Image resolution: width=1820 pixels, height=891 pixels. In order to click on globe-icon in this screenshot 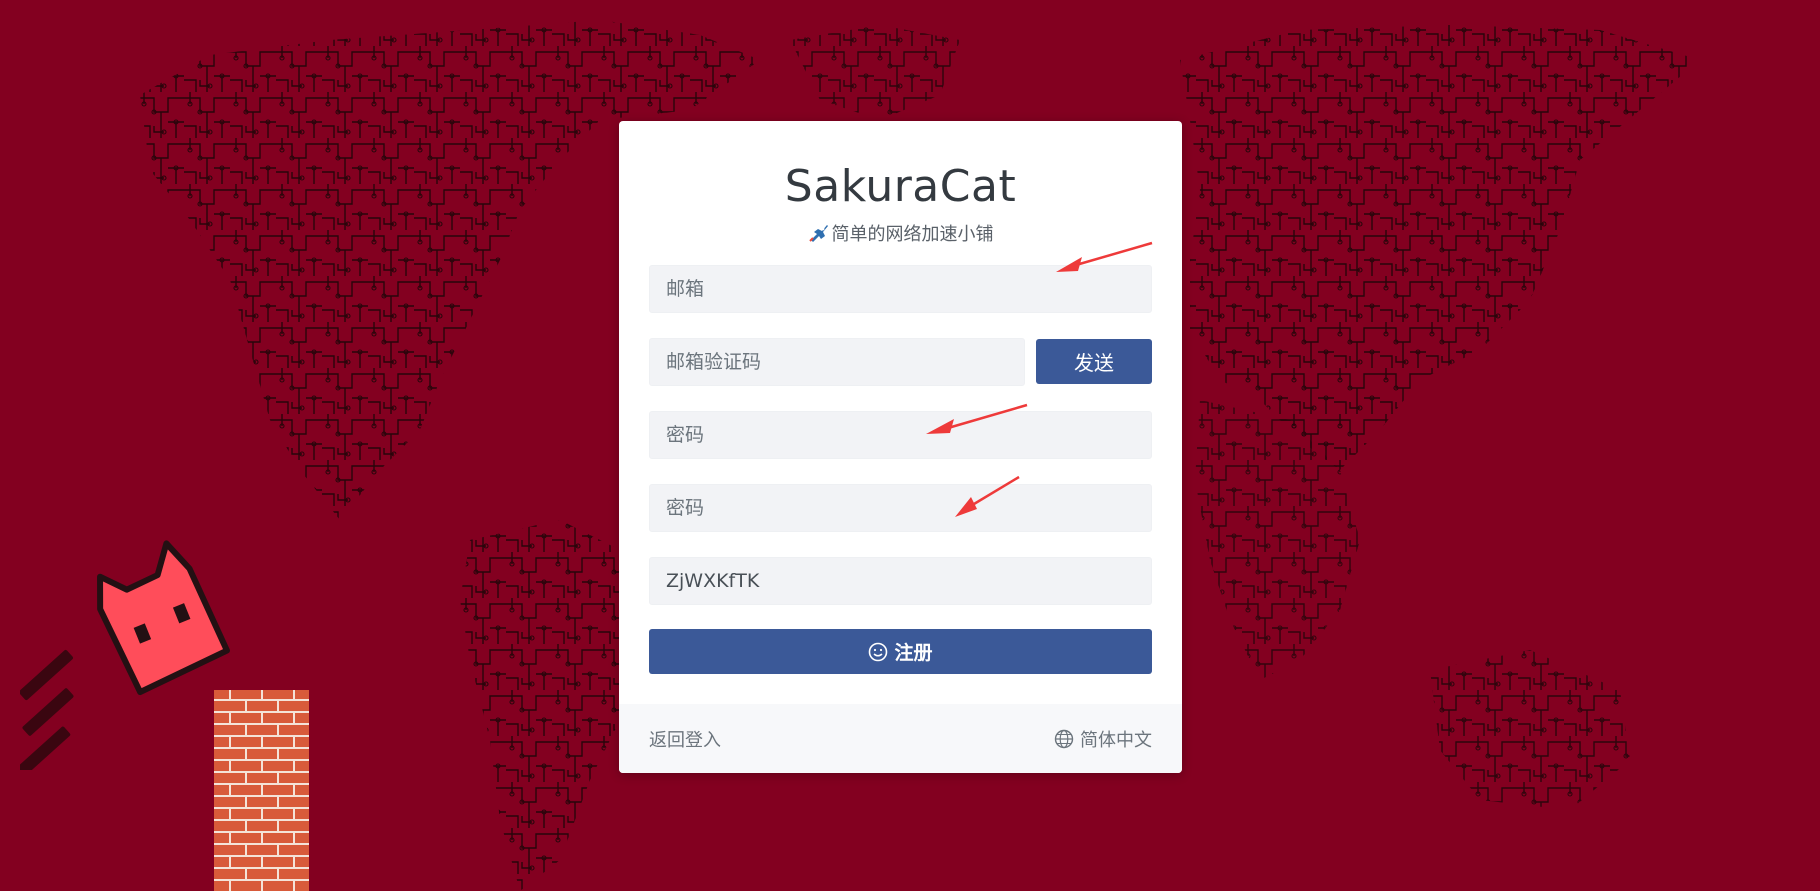, I will do `click(1064, 738)`.